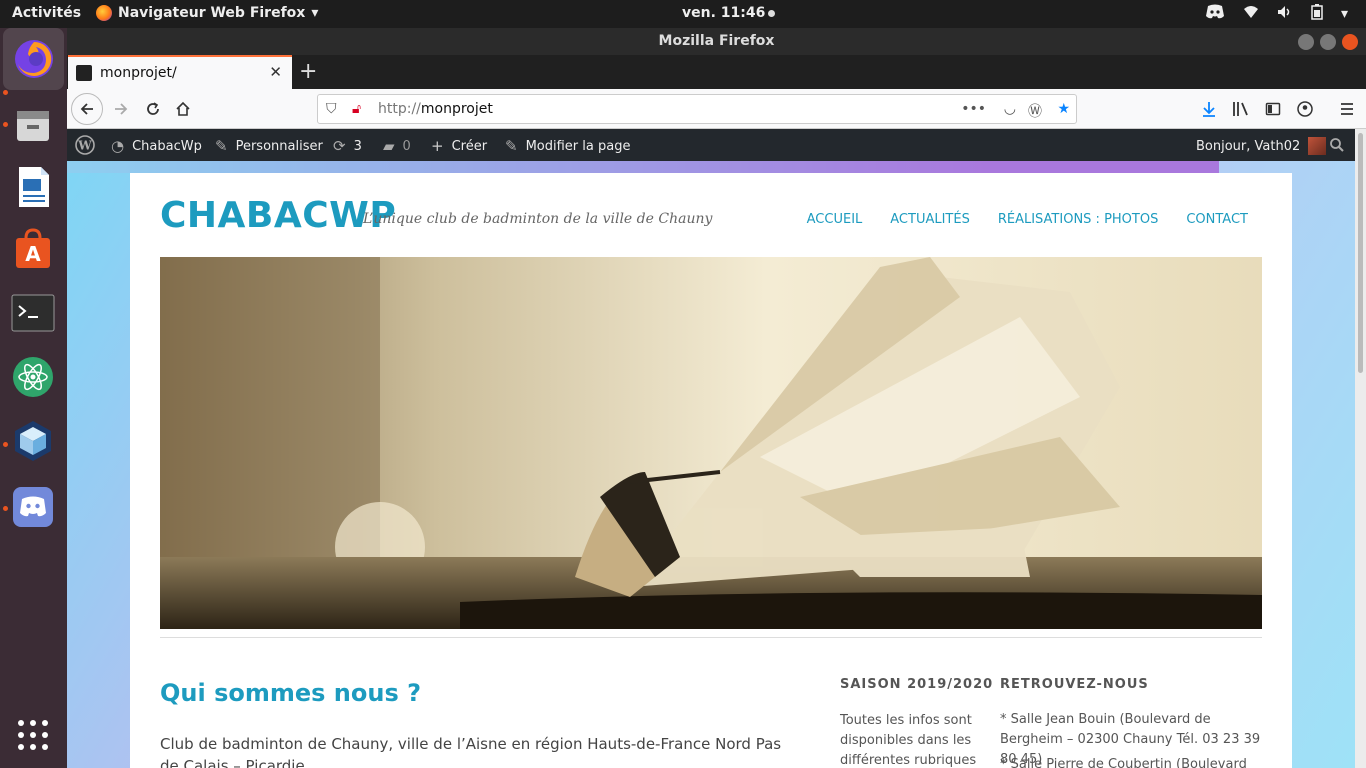  What do you see at coordinates (308, 71) in the screenshot?
I see `new-tab-button: +` at bounding box center [308, 71].